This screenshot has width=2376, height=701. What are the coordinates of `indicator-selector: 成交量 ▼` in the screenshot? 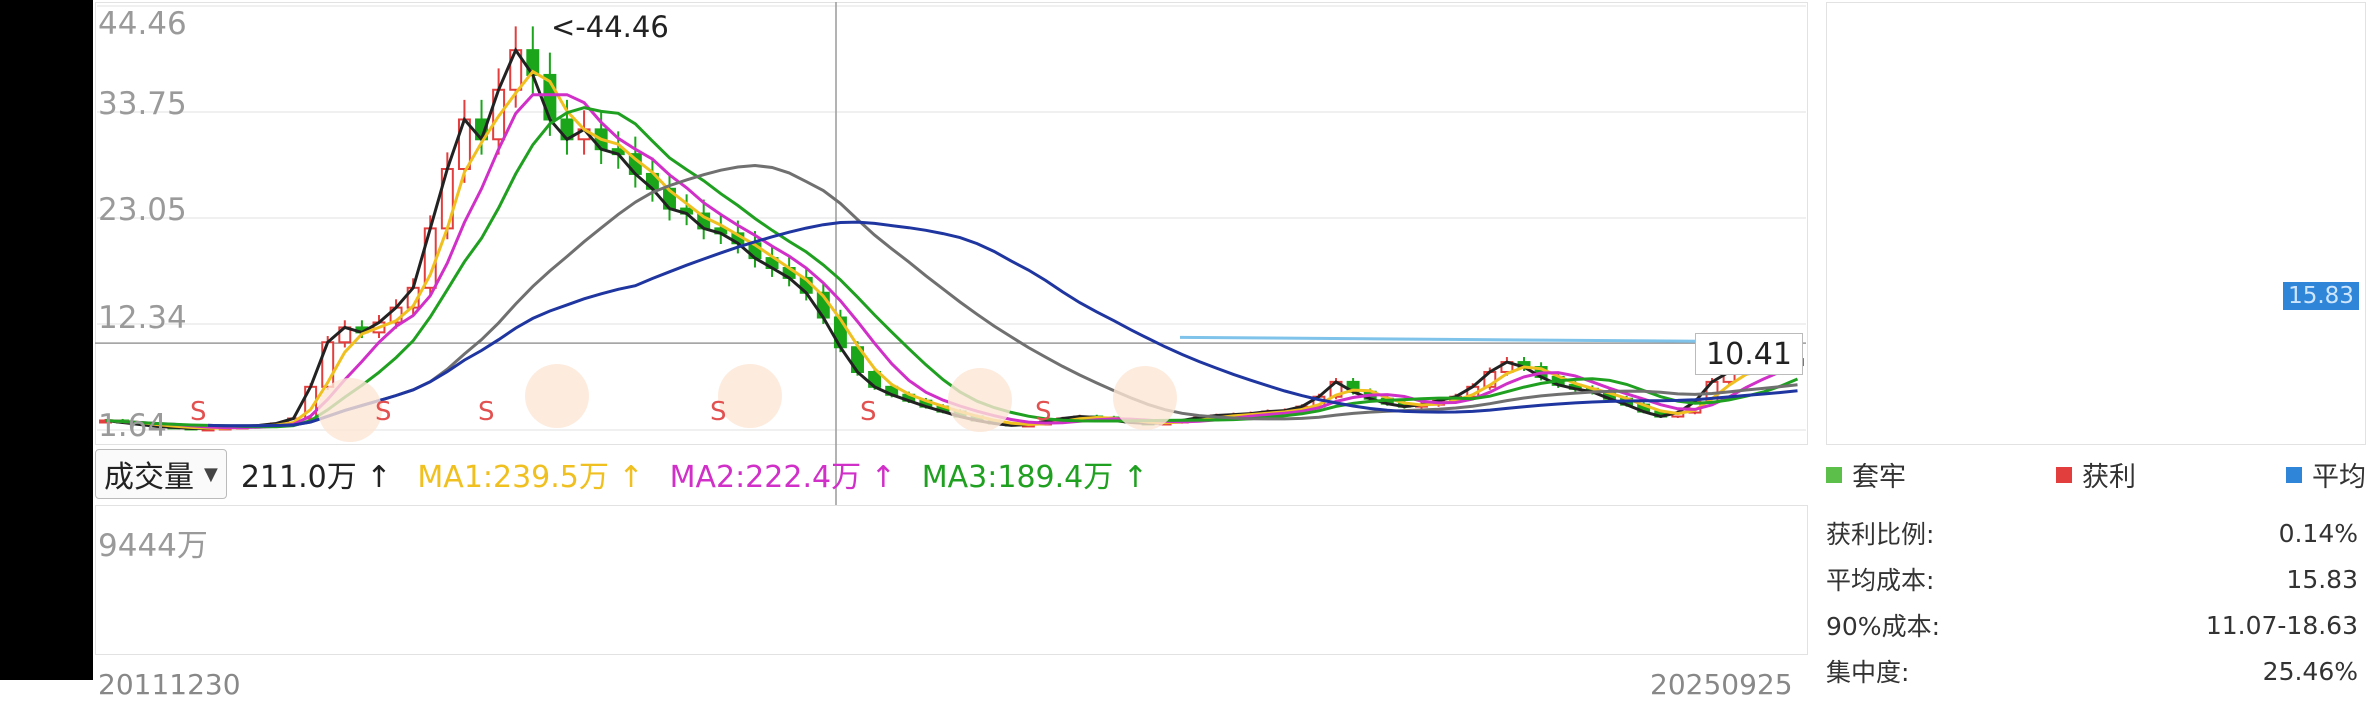 It's located at (161, 474).